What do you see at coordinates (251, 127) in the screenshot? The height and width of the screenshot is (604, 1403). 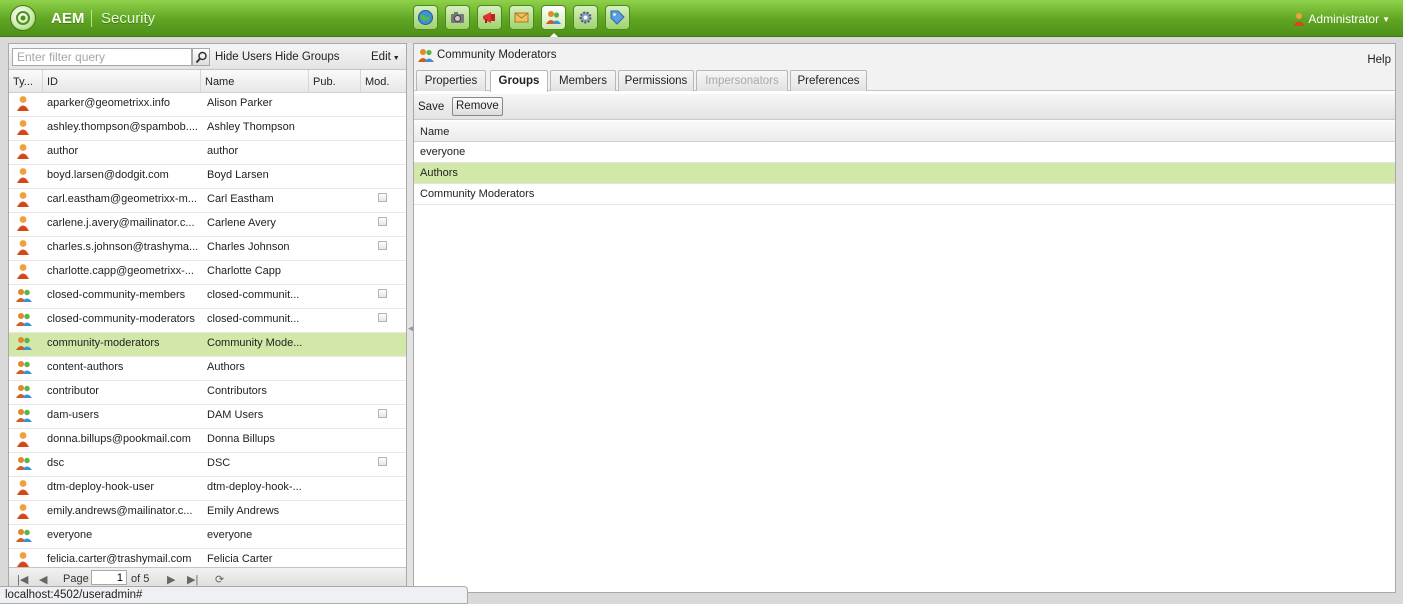 I see `row-name: Ashley Thompson` at bounding box center [251, 127].